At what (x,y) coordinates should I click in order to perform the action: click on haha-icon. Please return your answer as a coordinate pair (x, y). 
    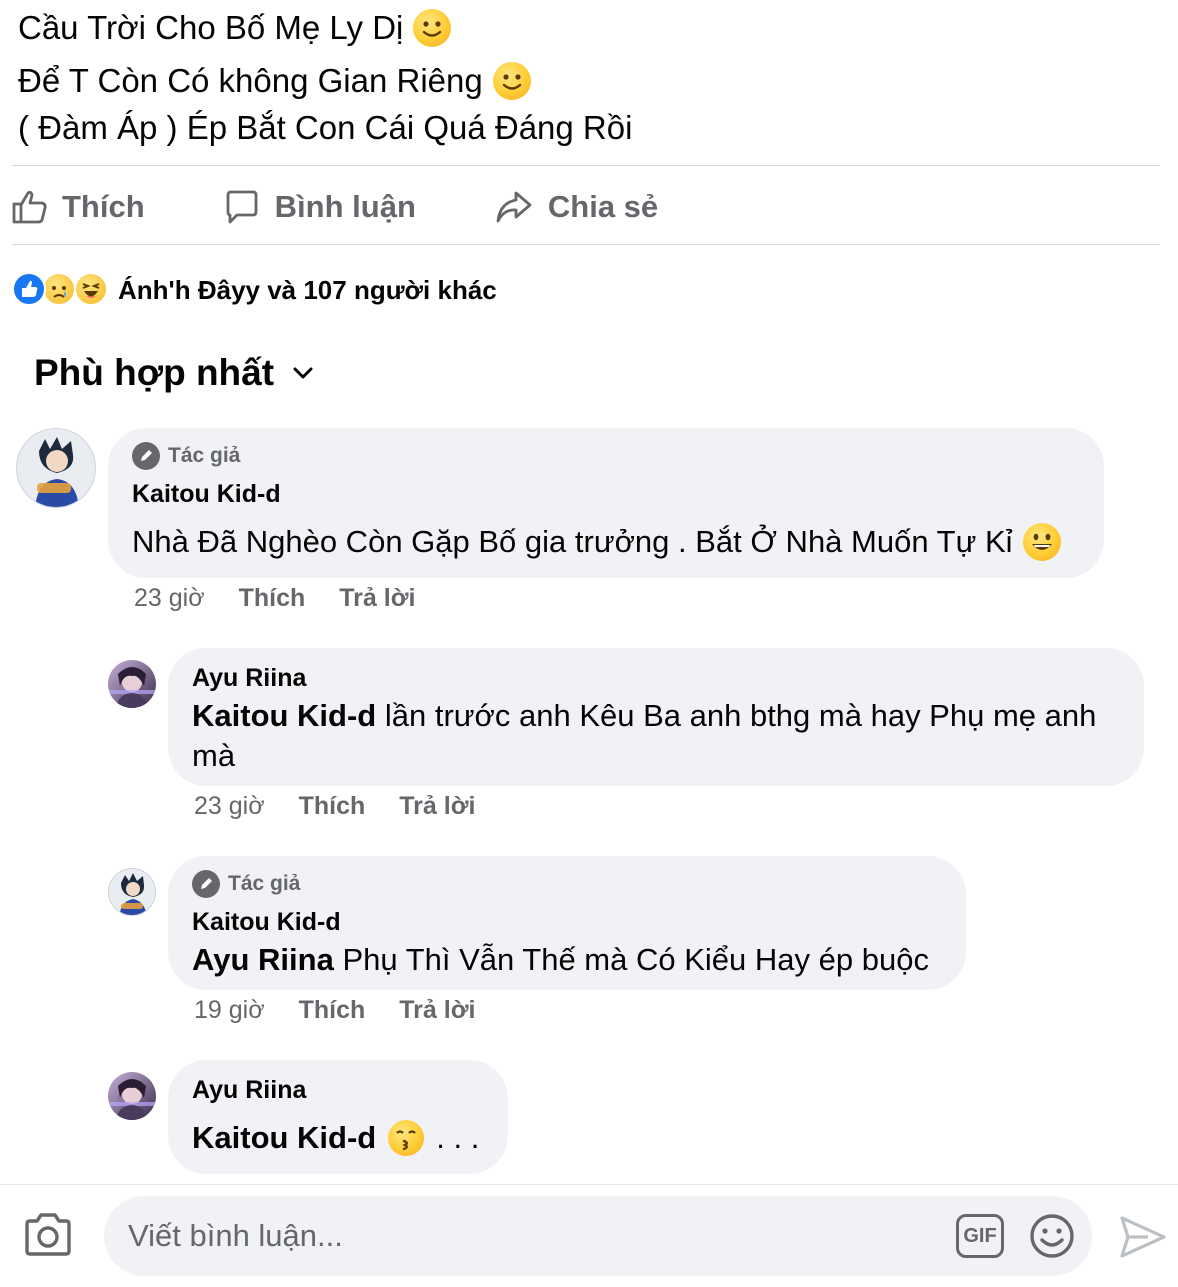
    Looking at the image, I should click on (91, 289).